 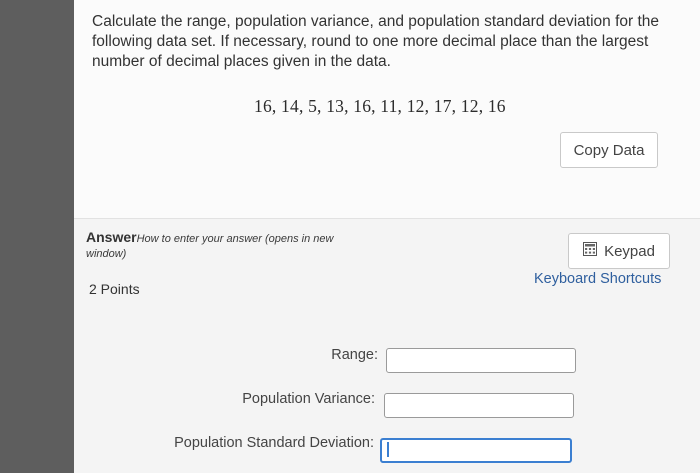 What do you see at coordinates (354, 355) in the screenshot?
I see `range-label: Range:` at bounding box center [354, 355].